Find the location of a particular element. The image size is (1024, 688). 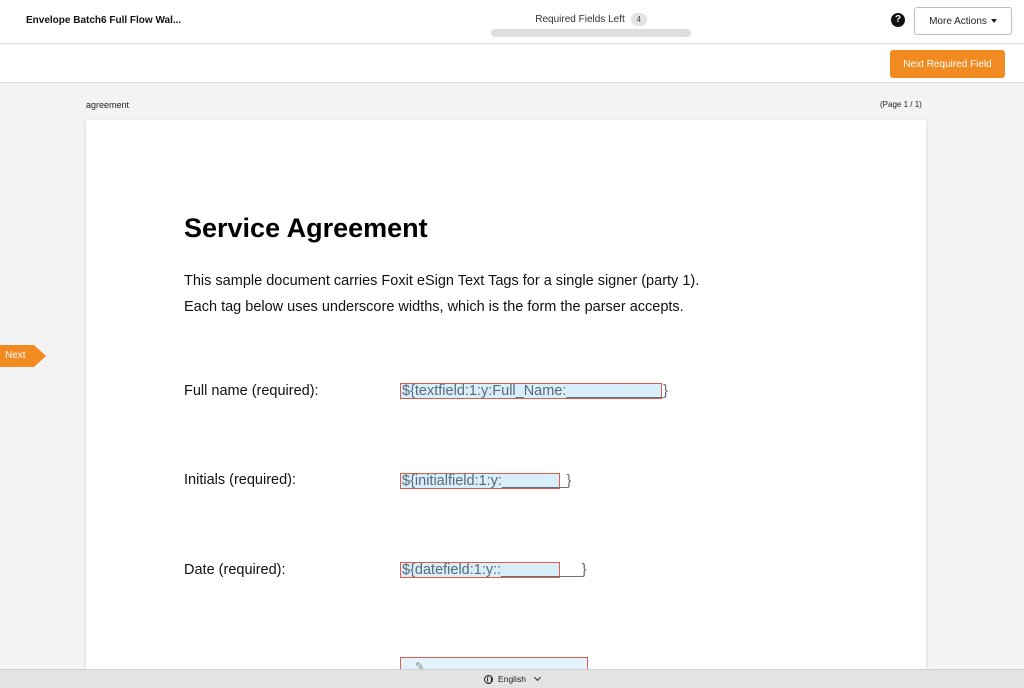

initials-field: ${initialfield:1:y:________} is located at coordinates (485, 481).